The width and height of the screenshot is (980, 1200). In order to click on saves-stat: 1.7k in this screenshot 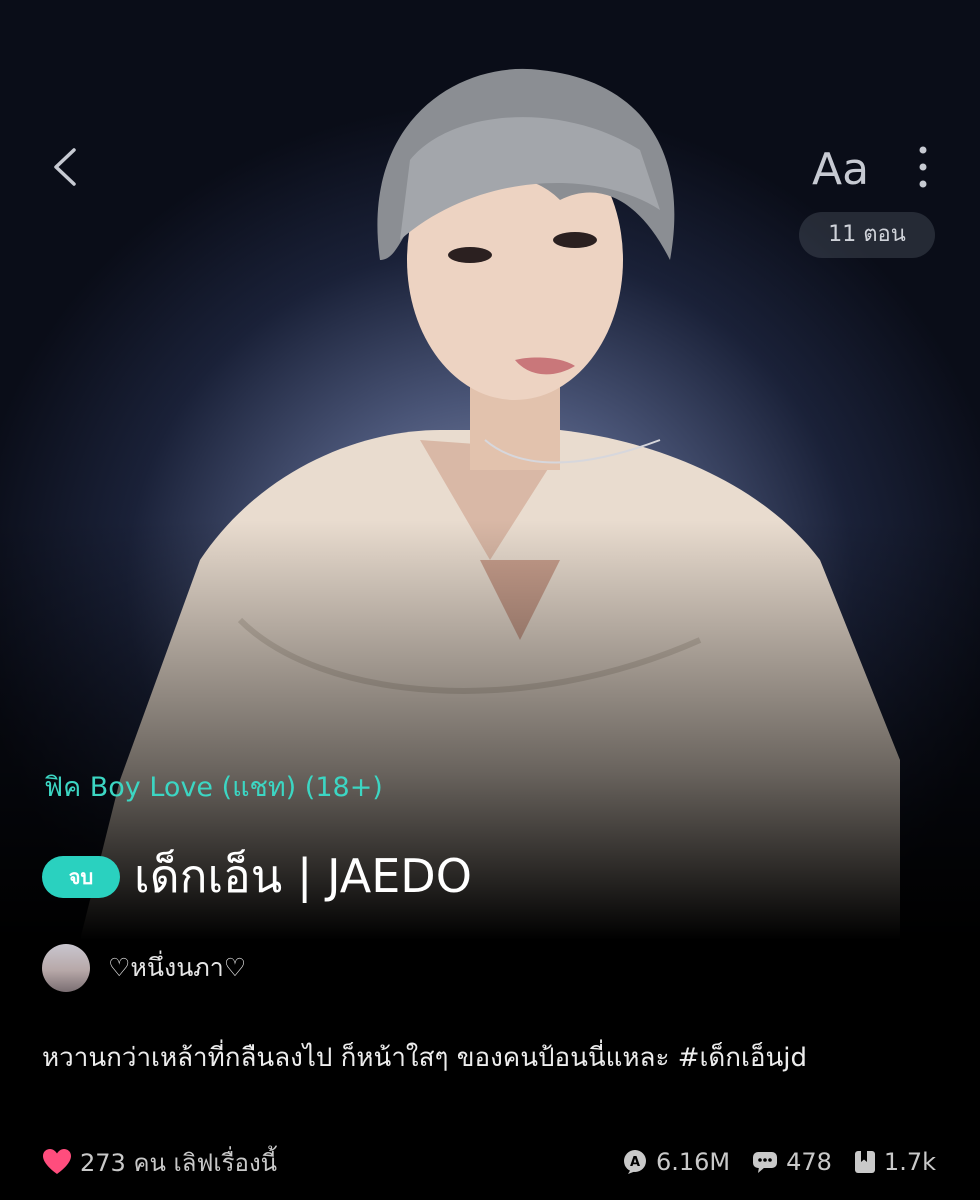, I will do `click(895, 1162)`.